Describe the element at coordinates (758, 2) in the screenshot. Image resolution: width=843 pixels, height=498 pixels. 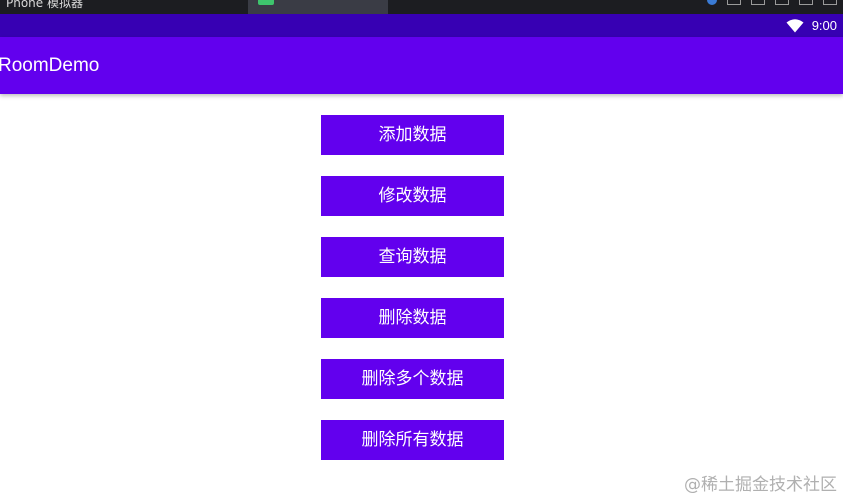
I see `document-icon` at that location.